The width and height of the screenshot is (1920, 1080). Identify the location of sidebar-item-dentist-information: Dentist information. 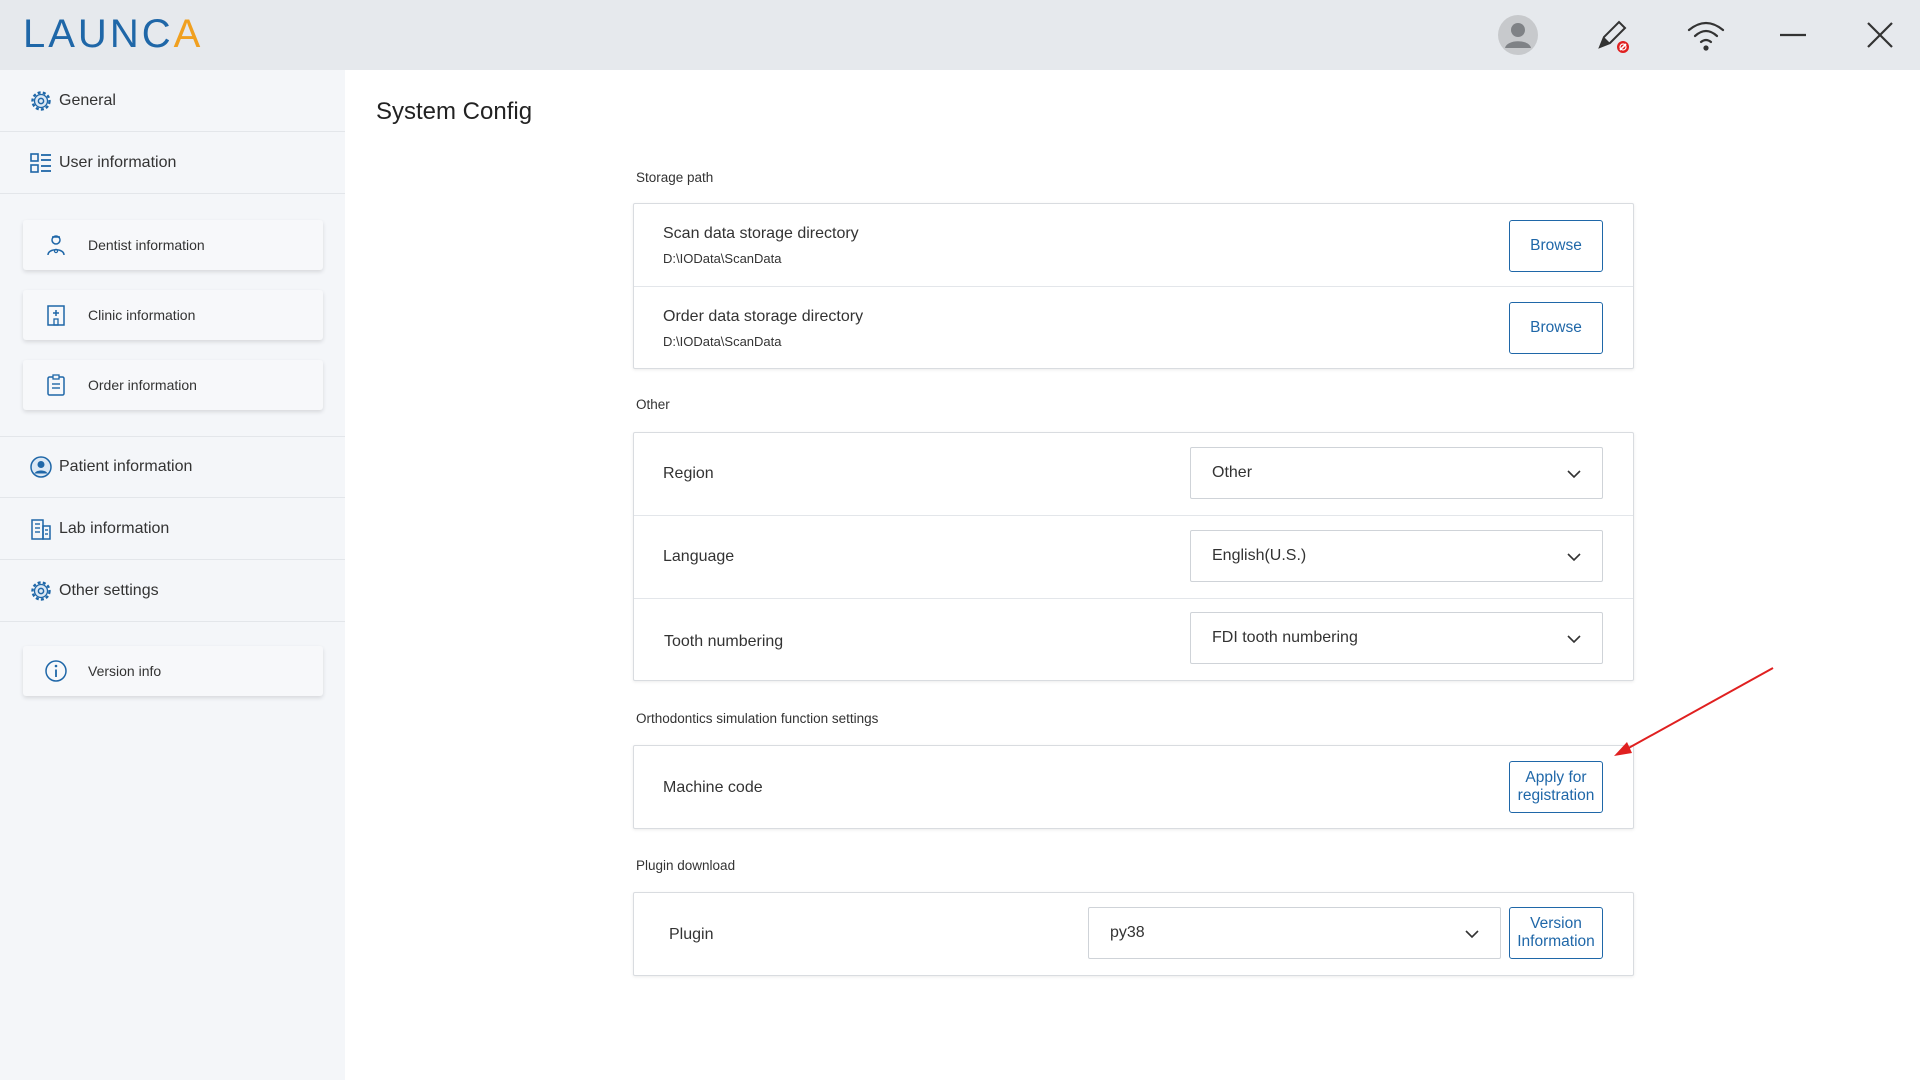
(173, 245).